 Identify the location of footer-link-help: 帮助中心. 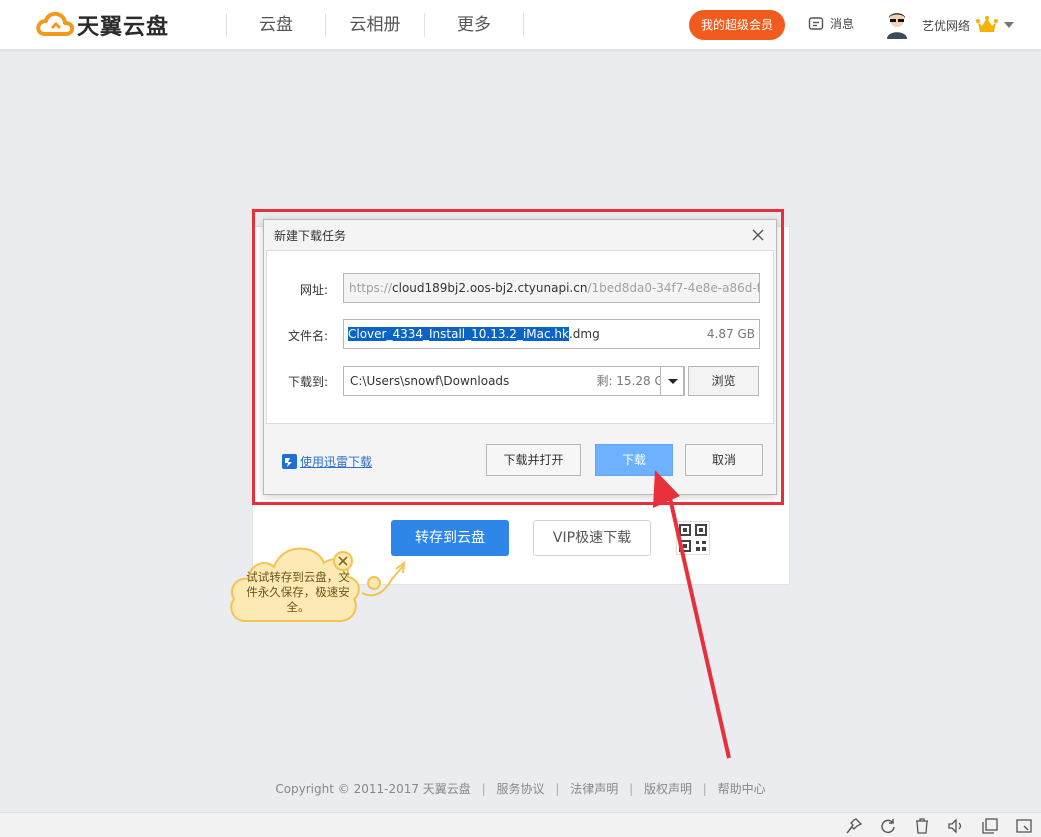
(742, 789).